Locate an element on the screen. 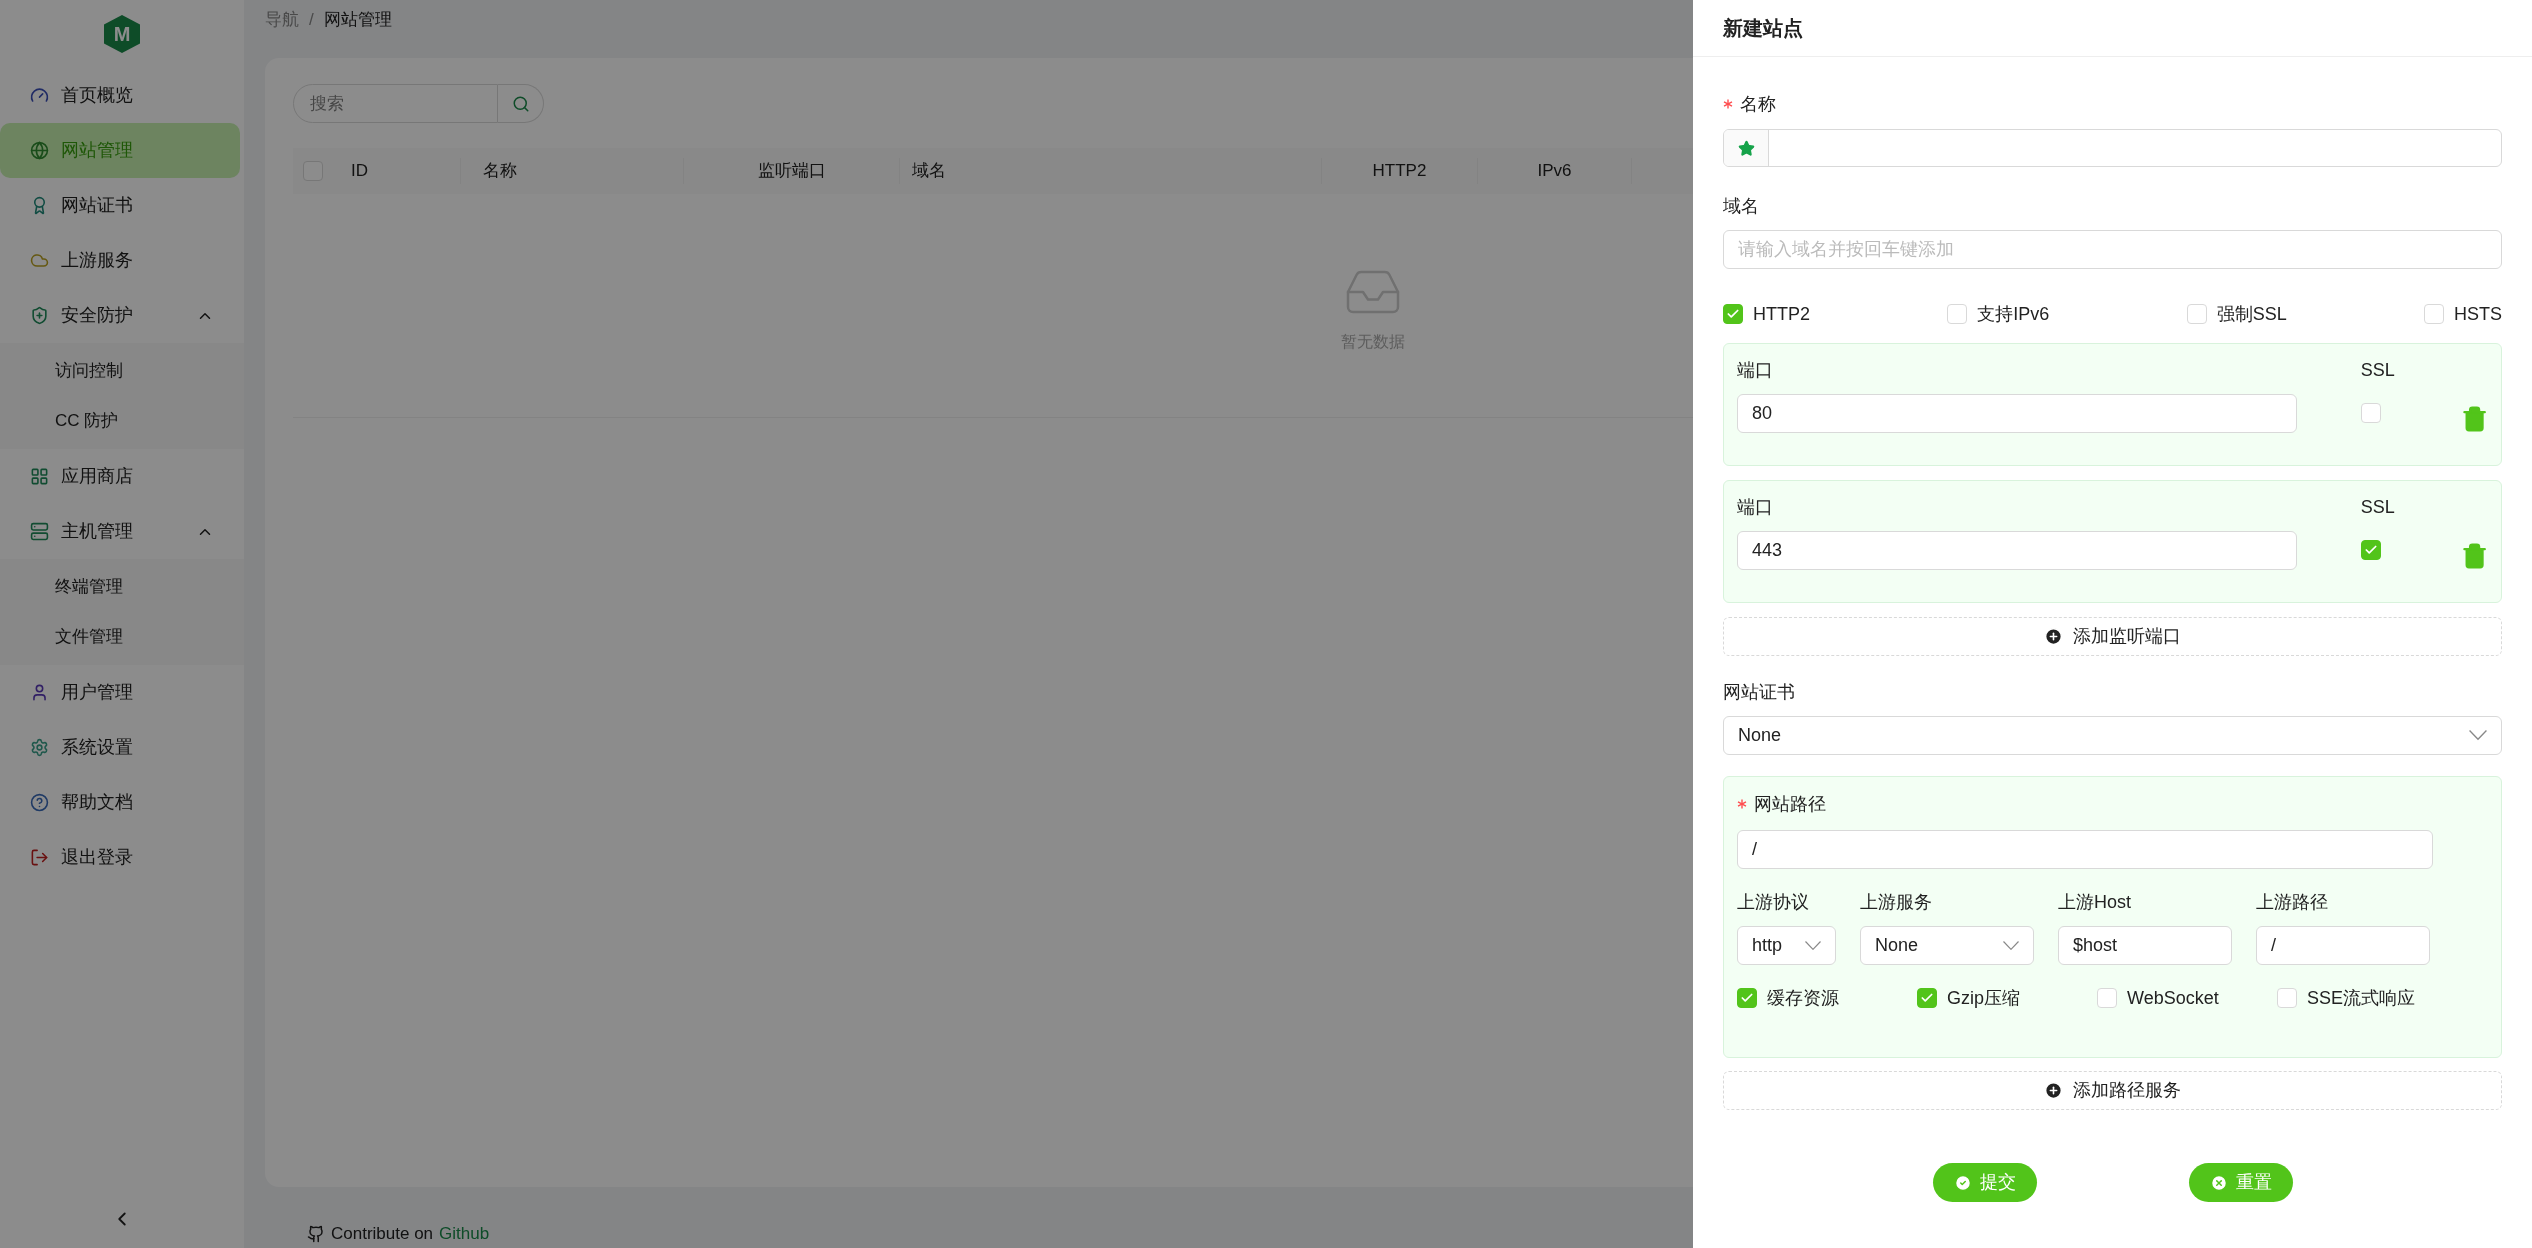  grid-icon is located at coordinates (39, 476).